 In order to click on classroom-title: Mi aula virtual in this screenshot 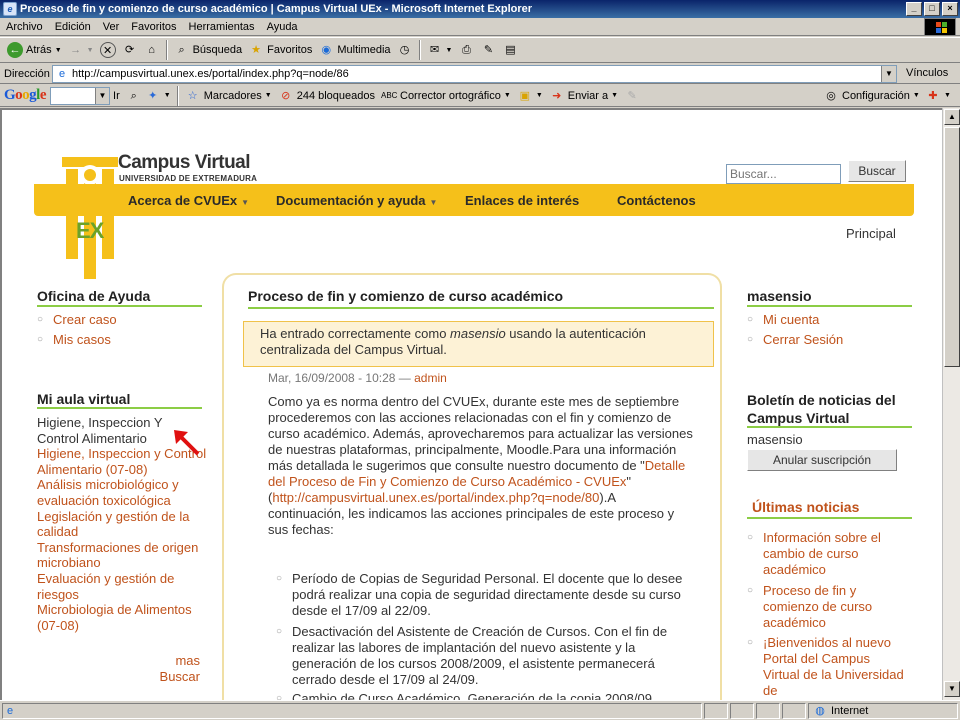, I will do `click(84, 399)`.